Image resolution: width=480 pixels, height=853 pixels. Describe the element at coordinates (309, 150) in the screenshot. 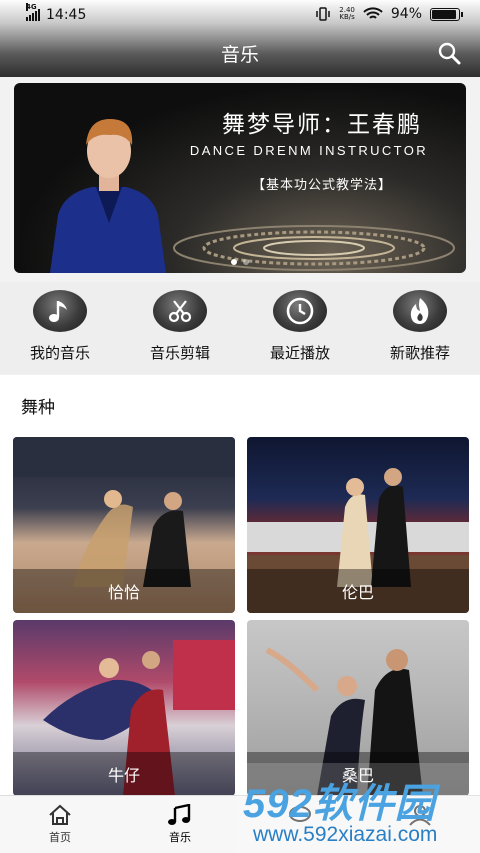

I see `banner-subtitle: DANCE DRENM INSTRUCTOR` at that location.